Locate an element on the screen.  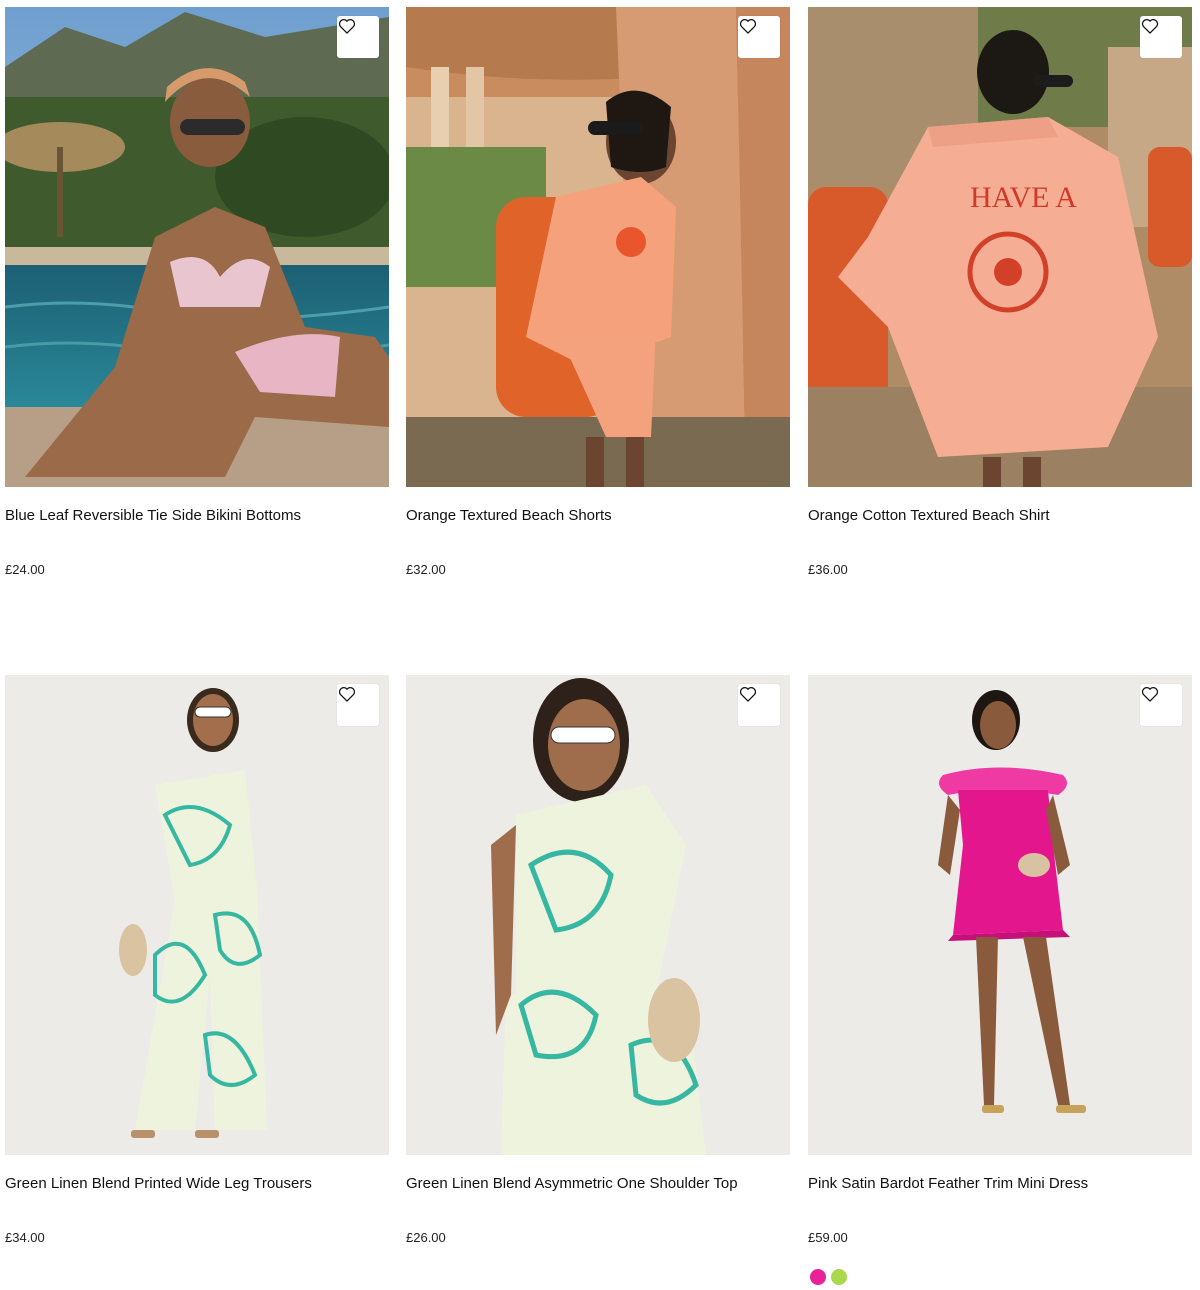
color-swatch-pink is located at coordinates (818, 1277).